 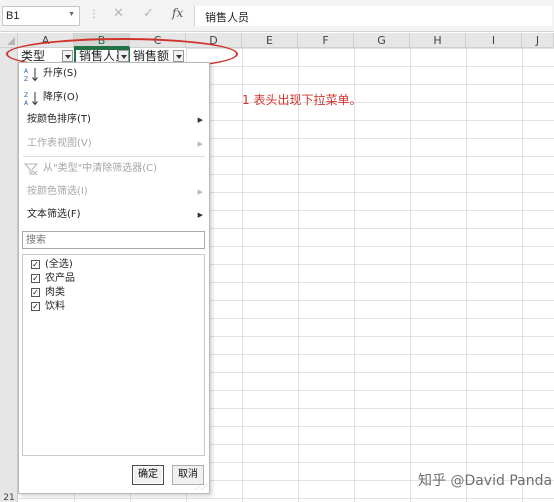 I want to click on list-item-label: (全选), so click(x=59, y=264).